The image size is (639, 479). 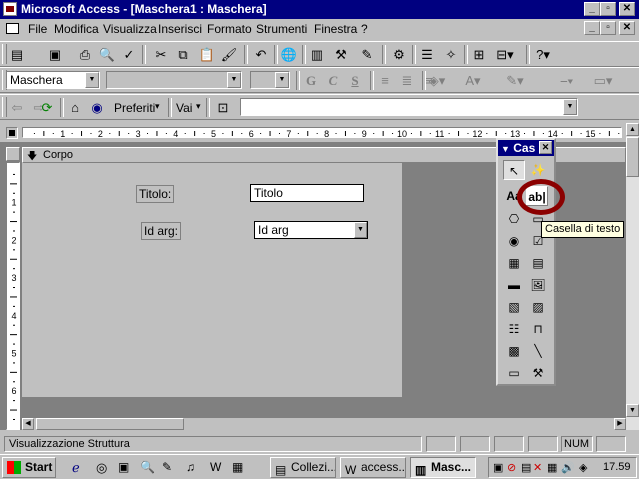 What do you see at coordinates (110, 424) in the screenshot?
I see `horizontal-scroll-thumb` at bounding box center [110, 424].